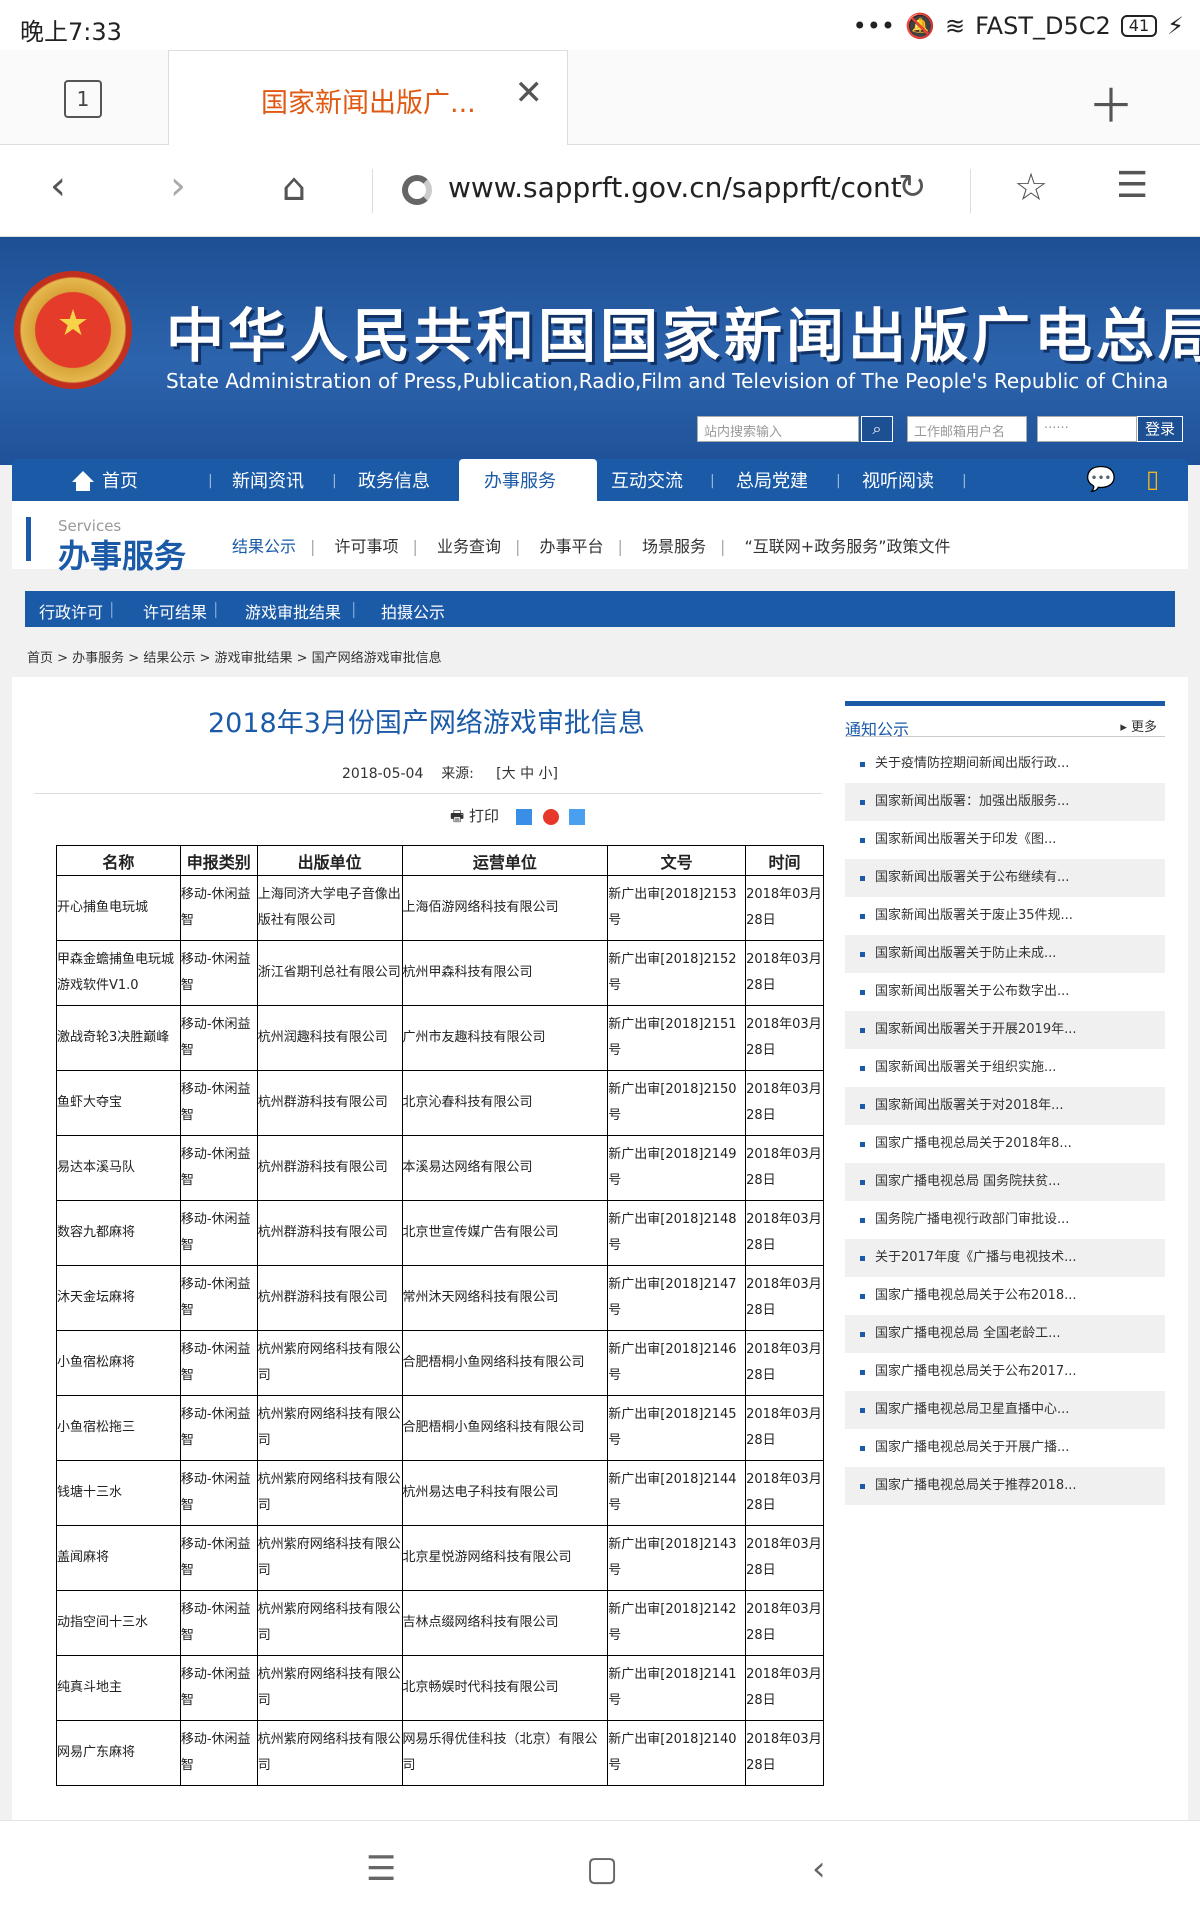 Image resolution: width=1200 pixels, height=1920 pixels. What do you see at coordinates (264, 546) in the screenshot?
I see `services-link-results: 结果公示` at bounding box center [264, 546].